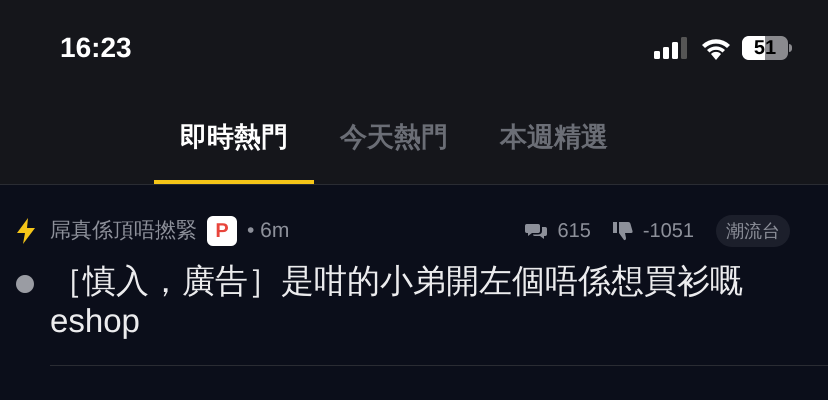 The width and height of the screenshot is (828, 400). Describe the element at coordinates (554, 139) in the screenshot. I see `tab: 本週精選` at that location.